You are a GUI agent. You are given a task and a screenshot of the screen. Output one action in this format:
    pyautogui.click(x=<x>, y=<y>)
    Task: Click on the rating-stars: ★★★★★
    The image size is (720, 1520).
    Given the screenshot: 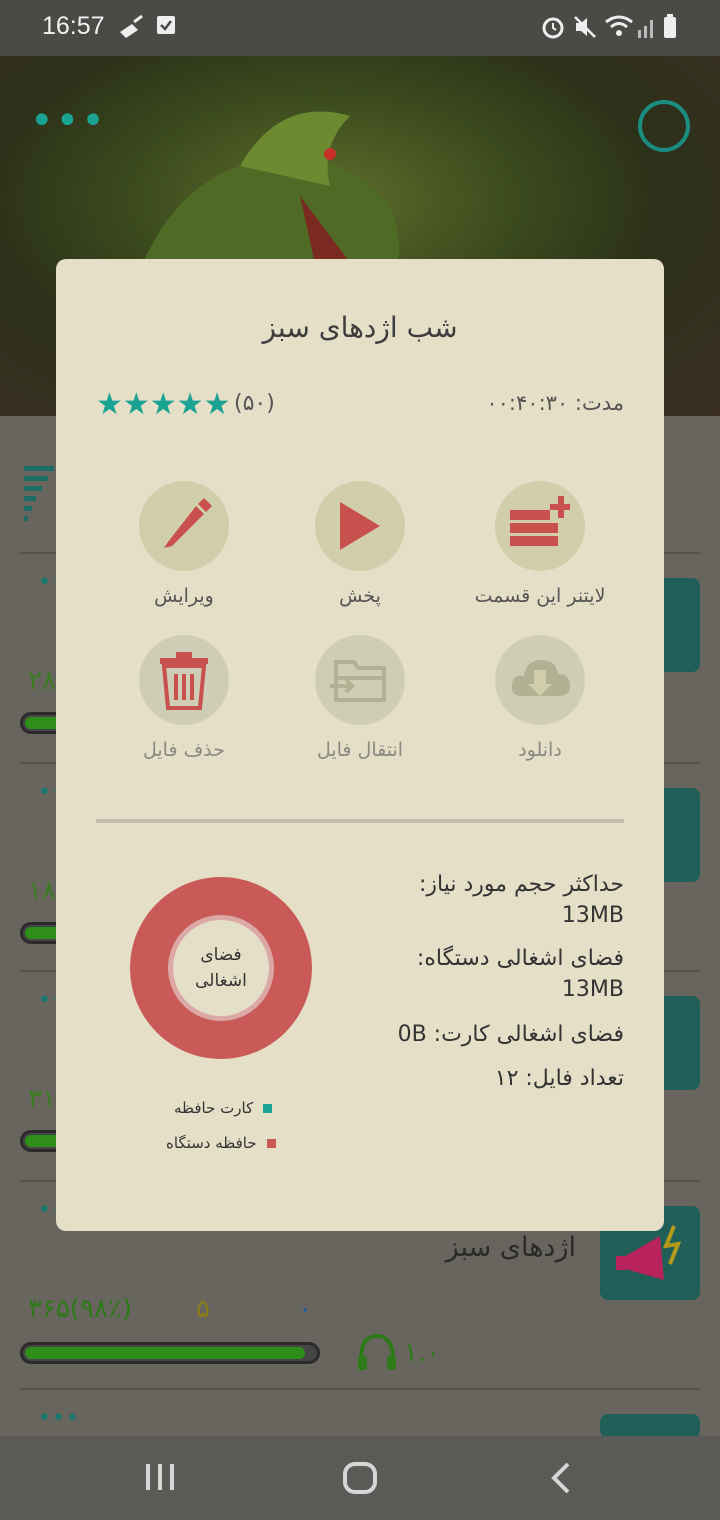 What is the action you would take?
    pyautogui.click(x=163, y=404)
    